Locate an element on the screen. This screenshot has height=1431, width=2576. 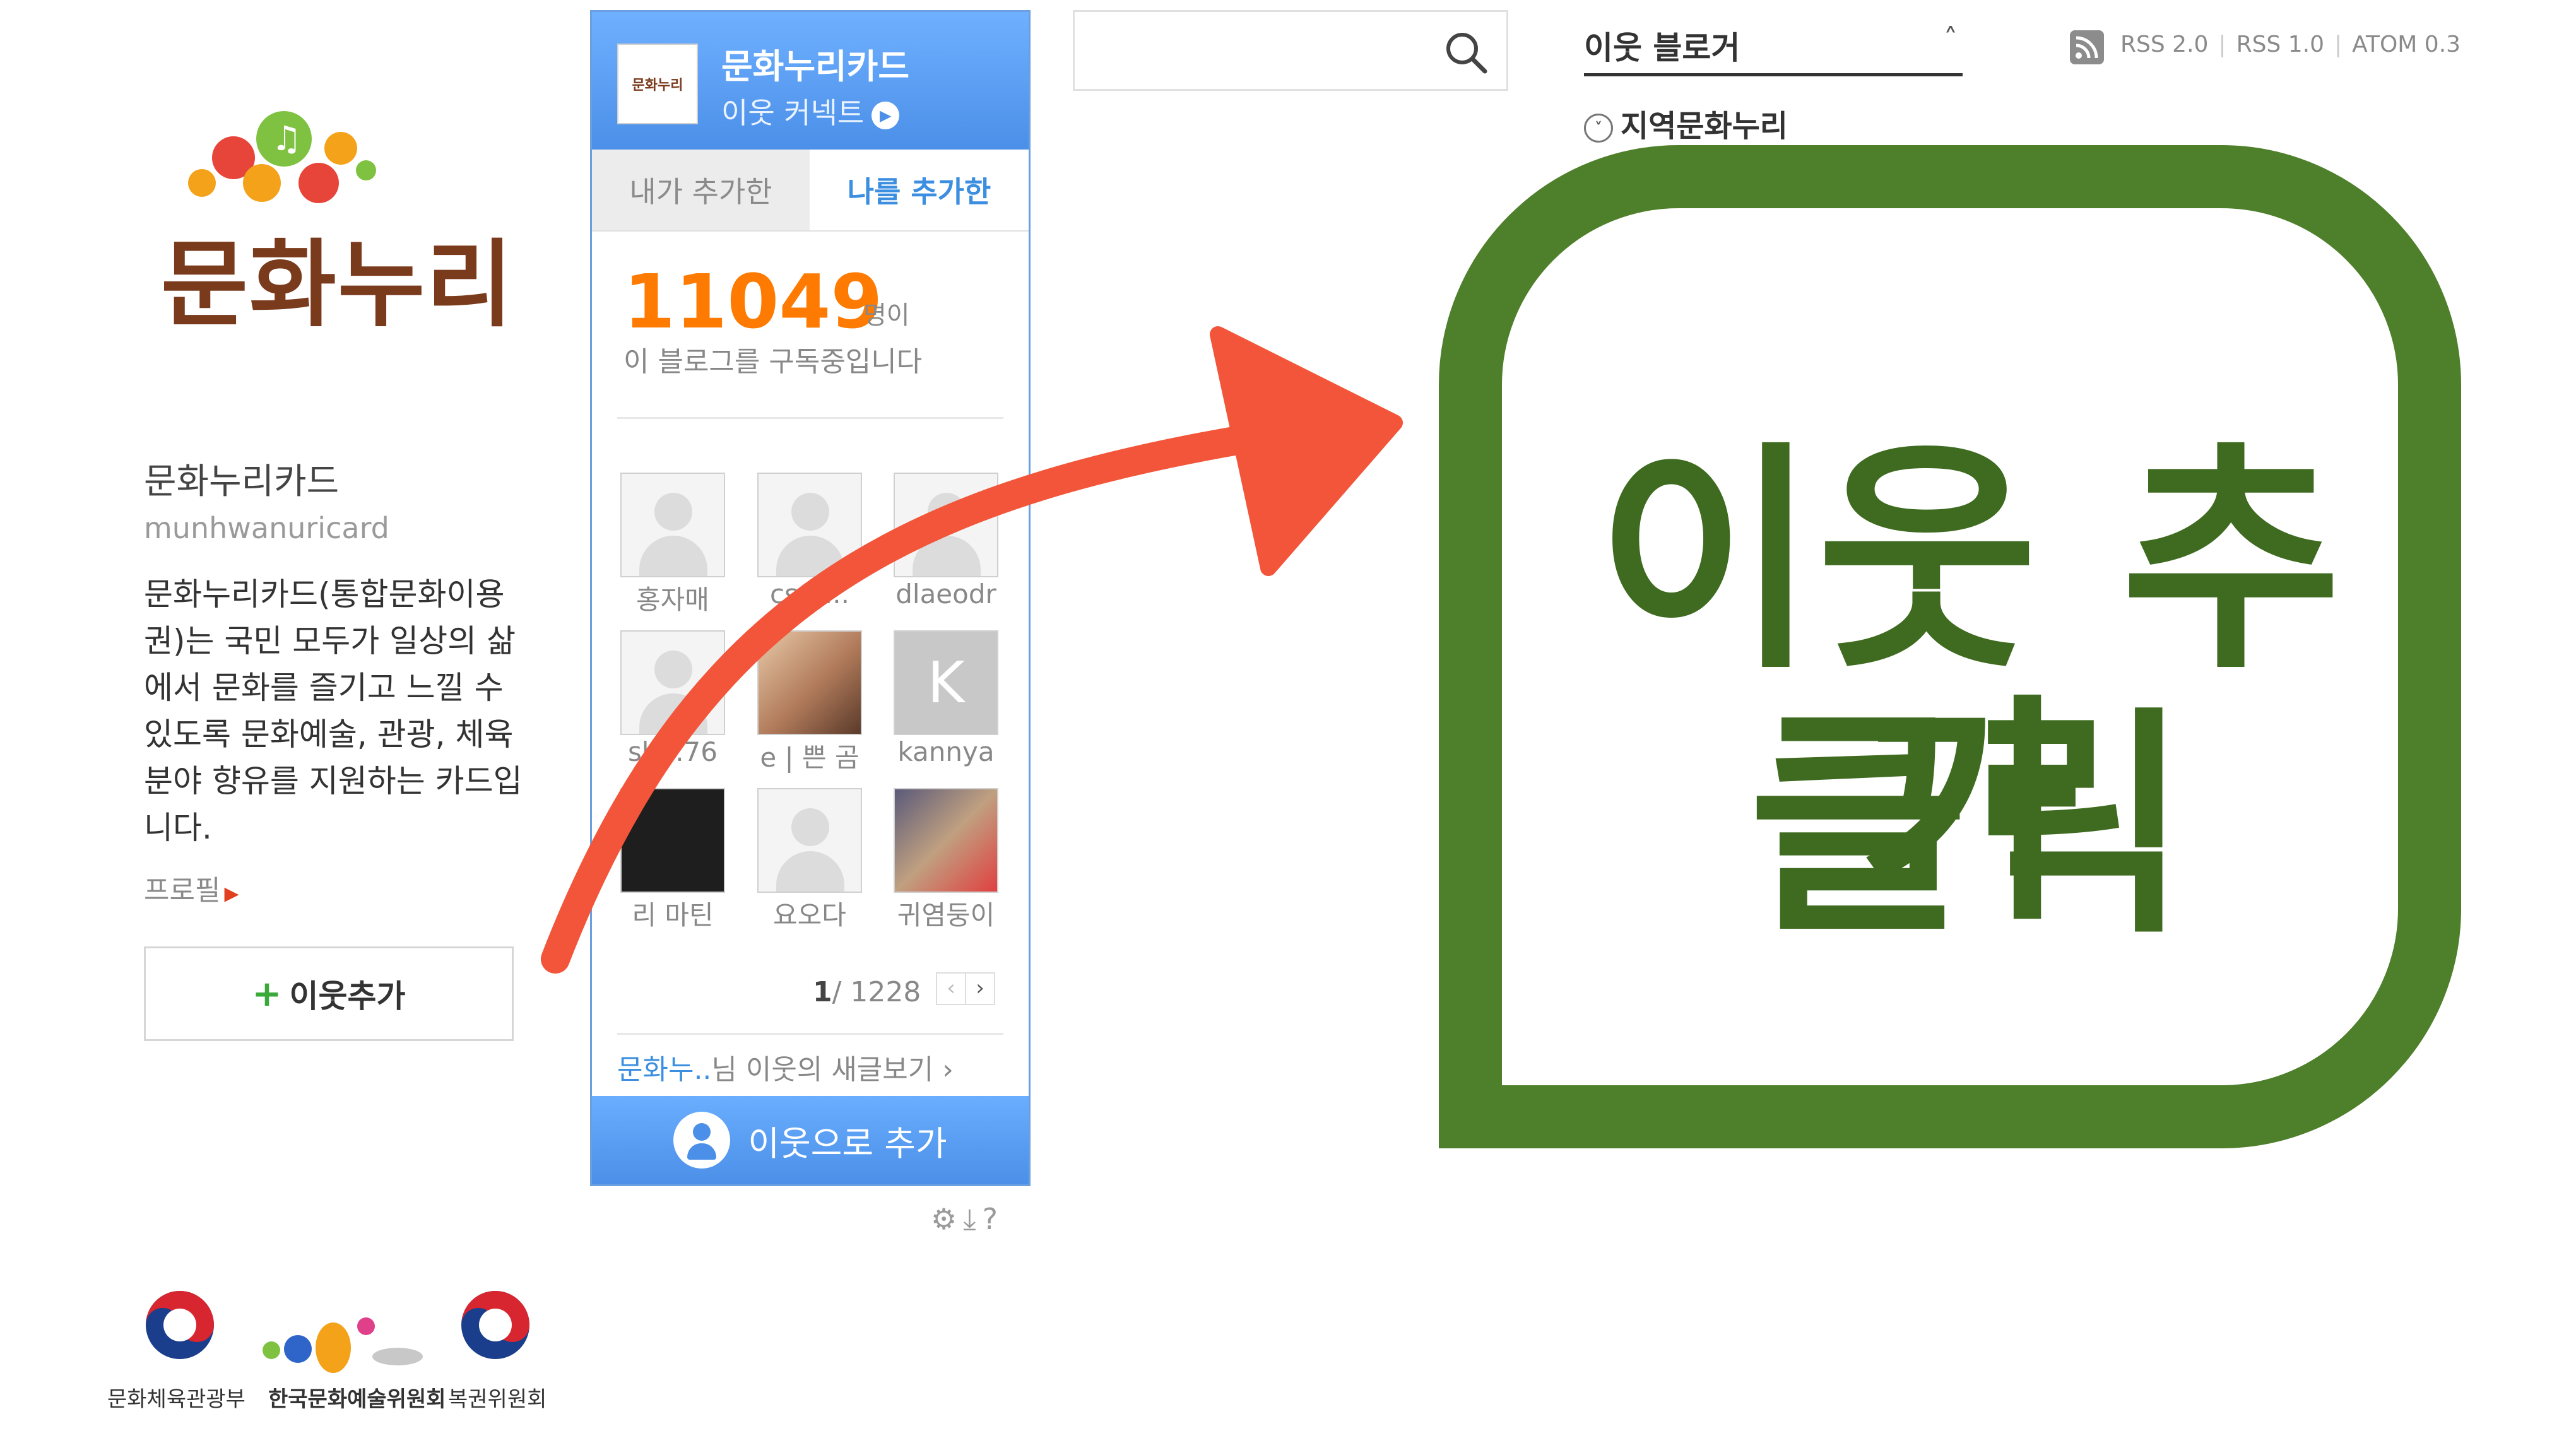
neighbor-name: 리 마틴 is located at coordinates (673, 914).